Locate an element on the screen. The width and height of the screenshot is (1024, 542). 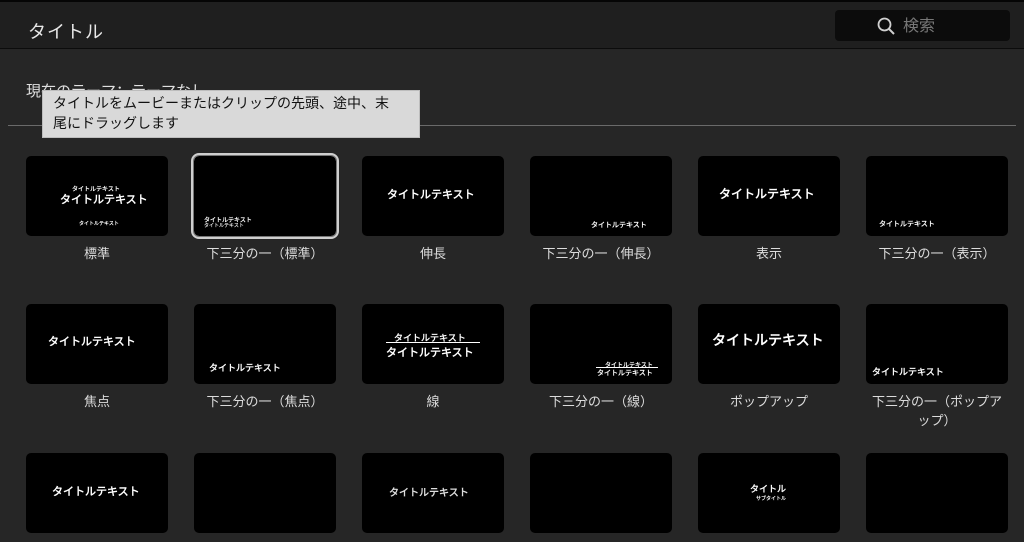
title-tile-popup: タイトルテキスト ポップアップ is located at coordinates (769, 358).